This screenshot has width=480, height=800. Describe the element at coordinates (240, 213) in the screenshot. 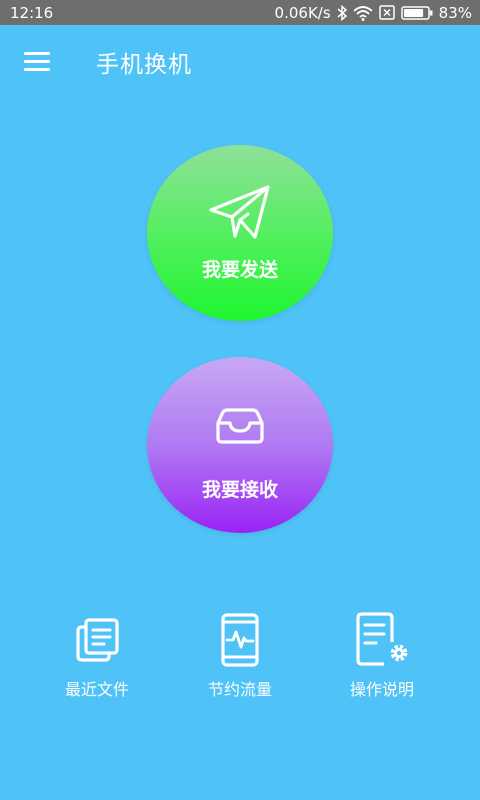

I see `paper-plane-icon` at that location.